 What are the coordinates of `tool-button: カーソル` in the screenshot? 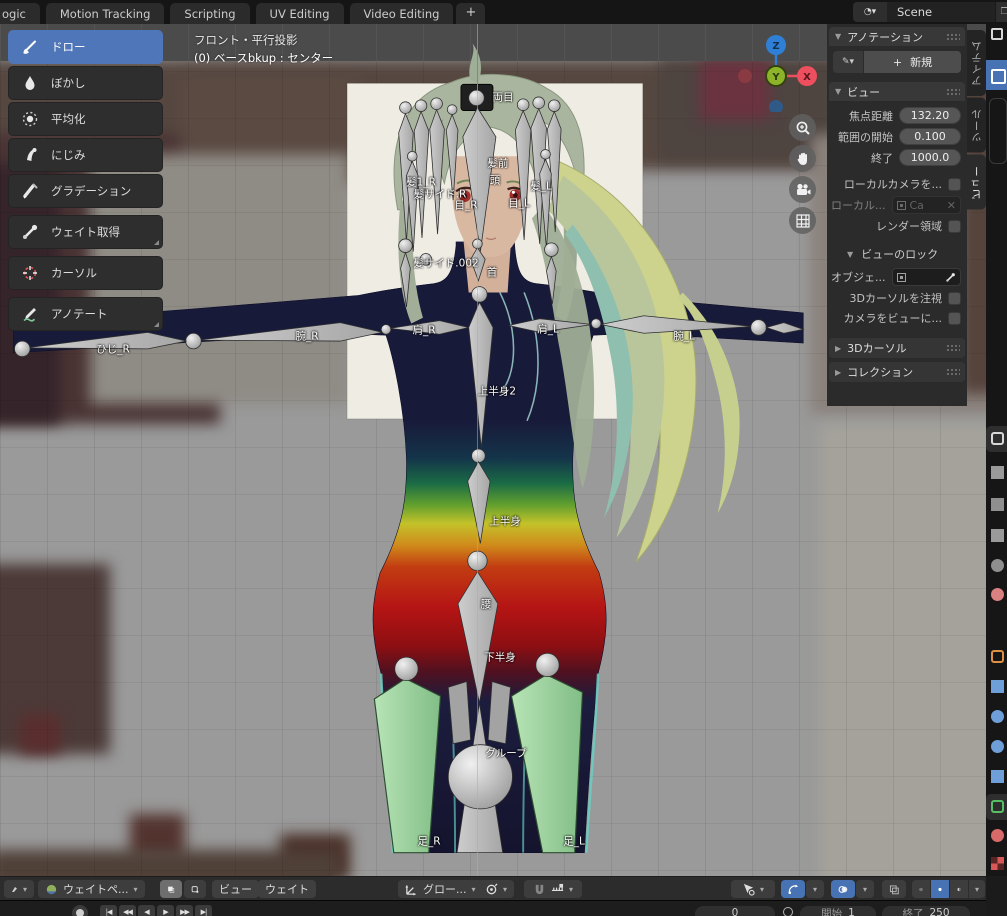 It's located at (85, 273).